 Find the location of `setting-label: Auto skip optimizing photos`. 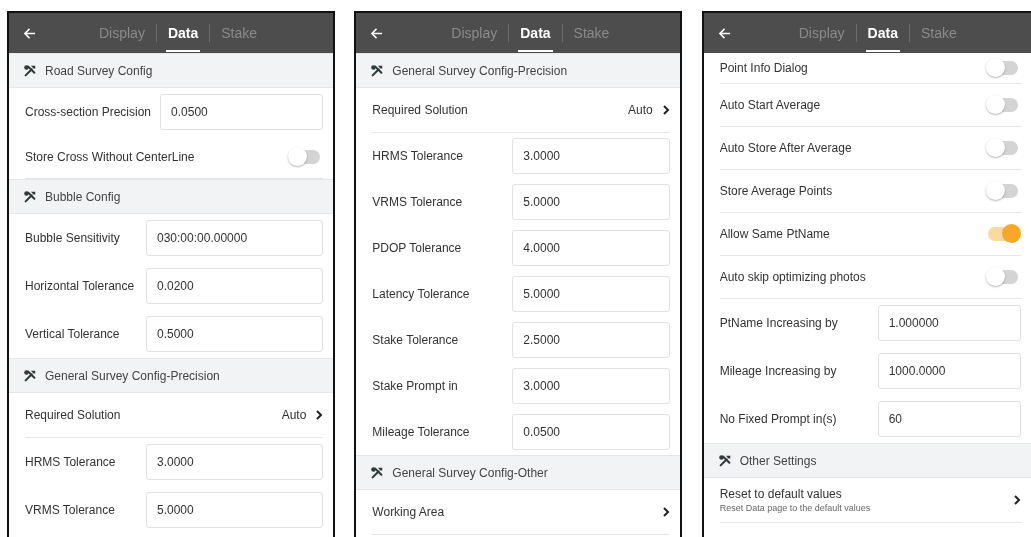

setting-label: Auto skip optimizing photos is located at coordinates (792, 277).